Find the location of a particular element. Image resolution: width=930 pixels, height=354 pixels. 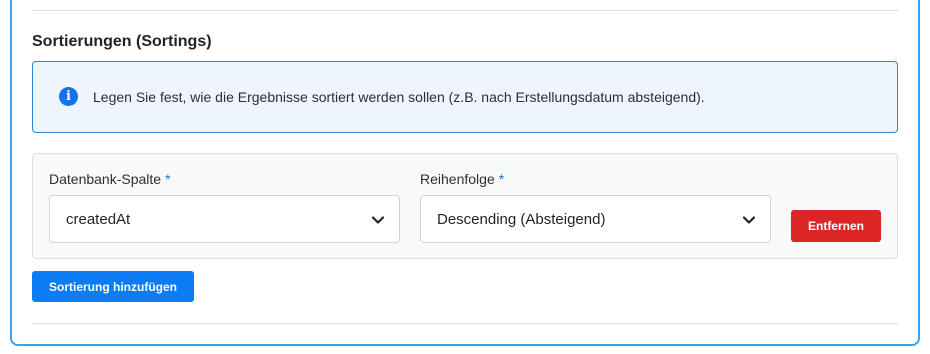

section-title: Sortierungen (Sortings) is located at coordinates (122, 41).